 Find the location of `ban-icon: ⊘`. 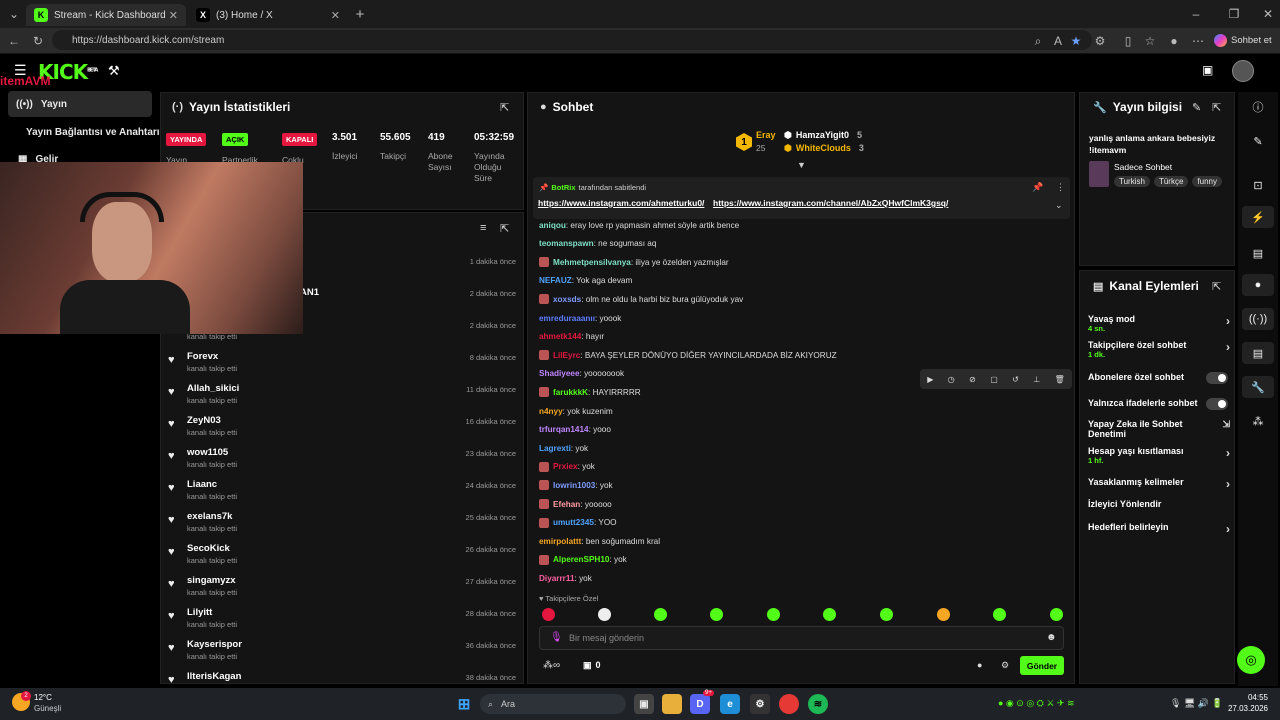

ban-icon: ⊘ is located at coordinates (972, 379).